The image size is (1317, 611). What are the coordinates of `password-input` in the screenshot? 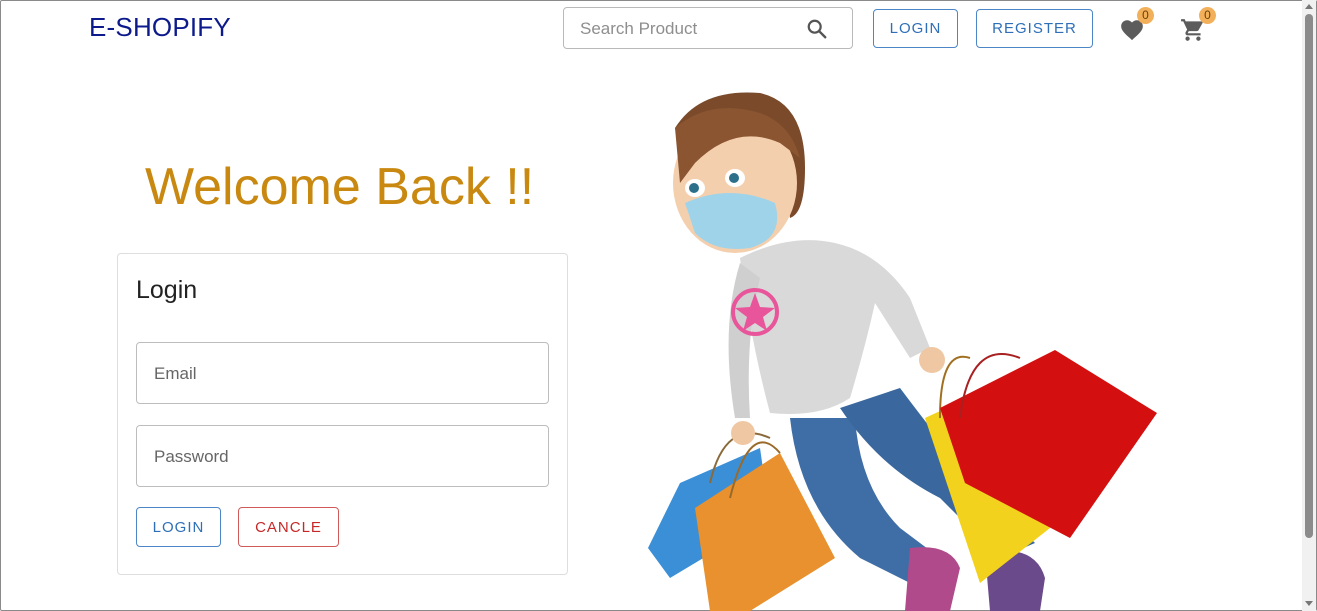 It's located at (344, 457).